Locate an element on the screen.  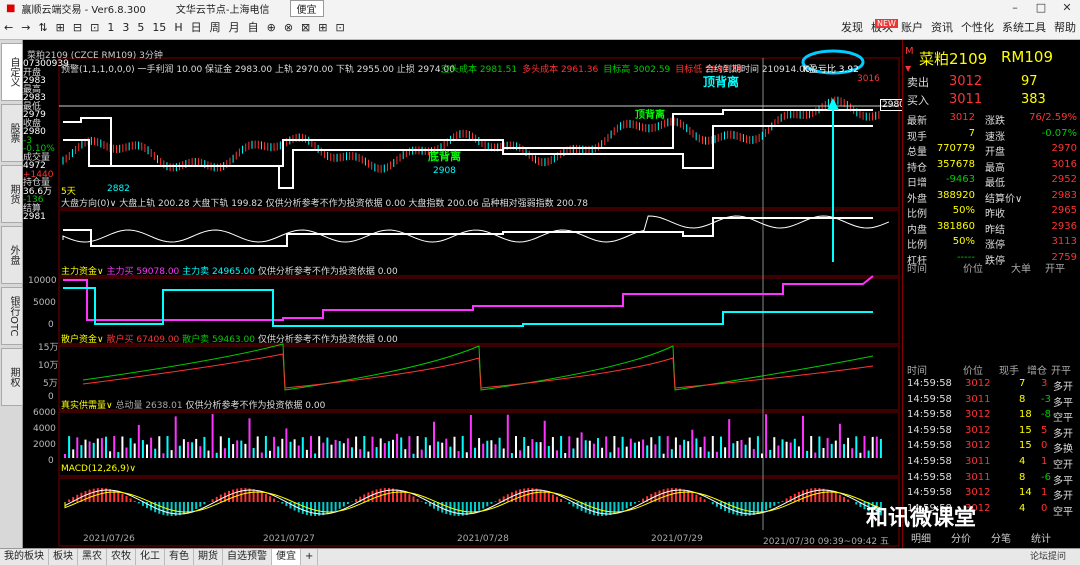
close-button: ✕ is located at coordinates (1067, 8).